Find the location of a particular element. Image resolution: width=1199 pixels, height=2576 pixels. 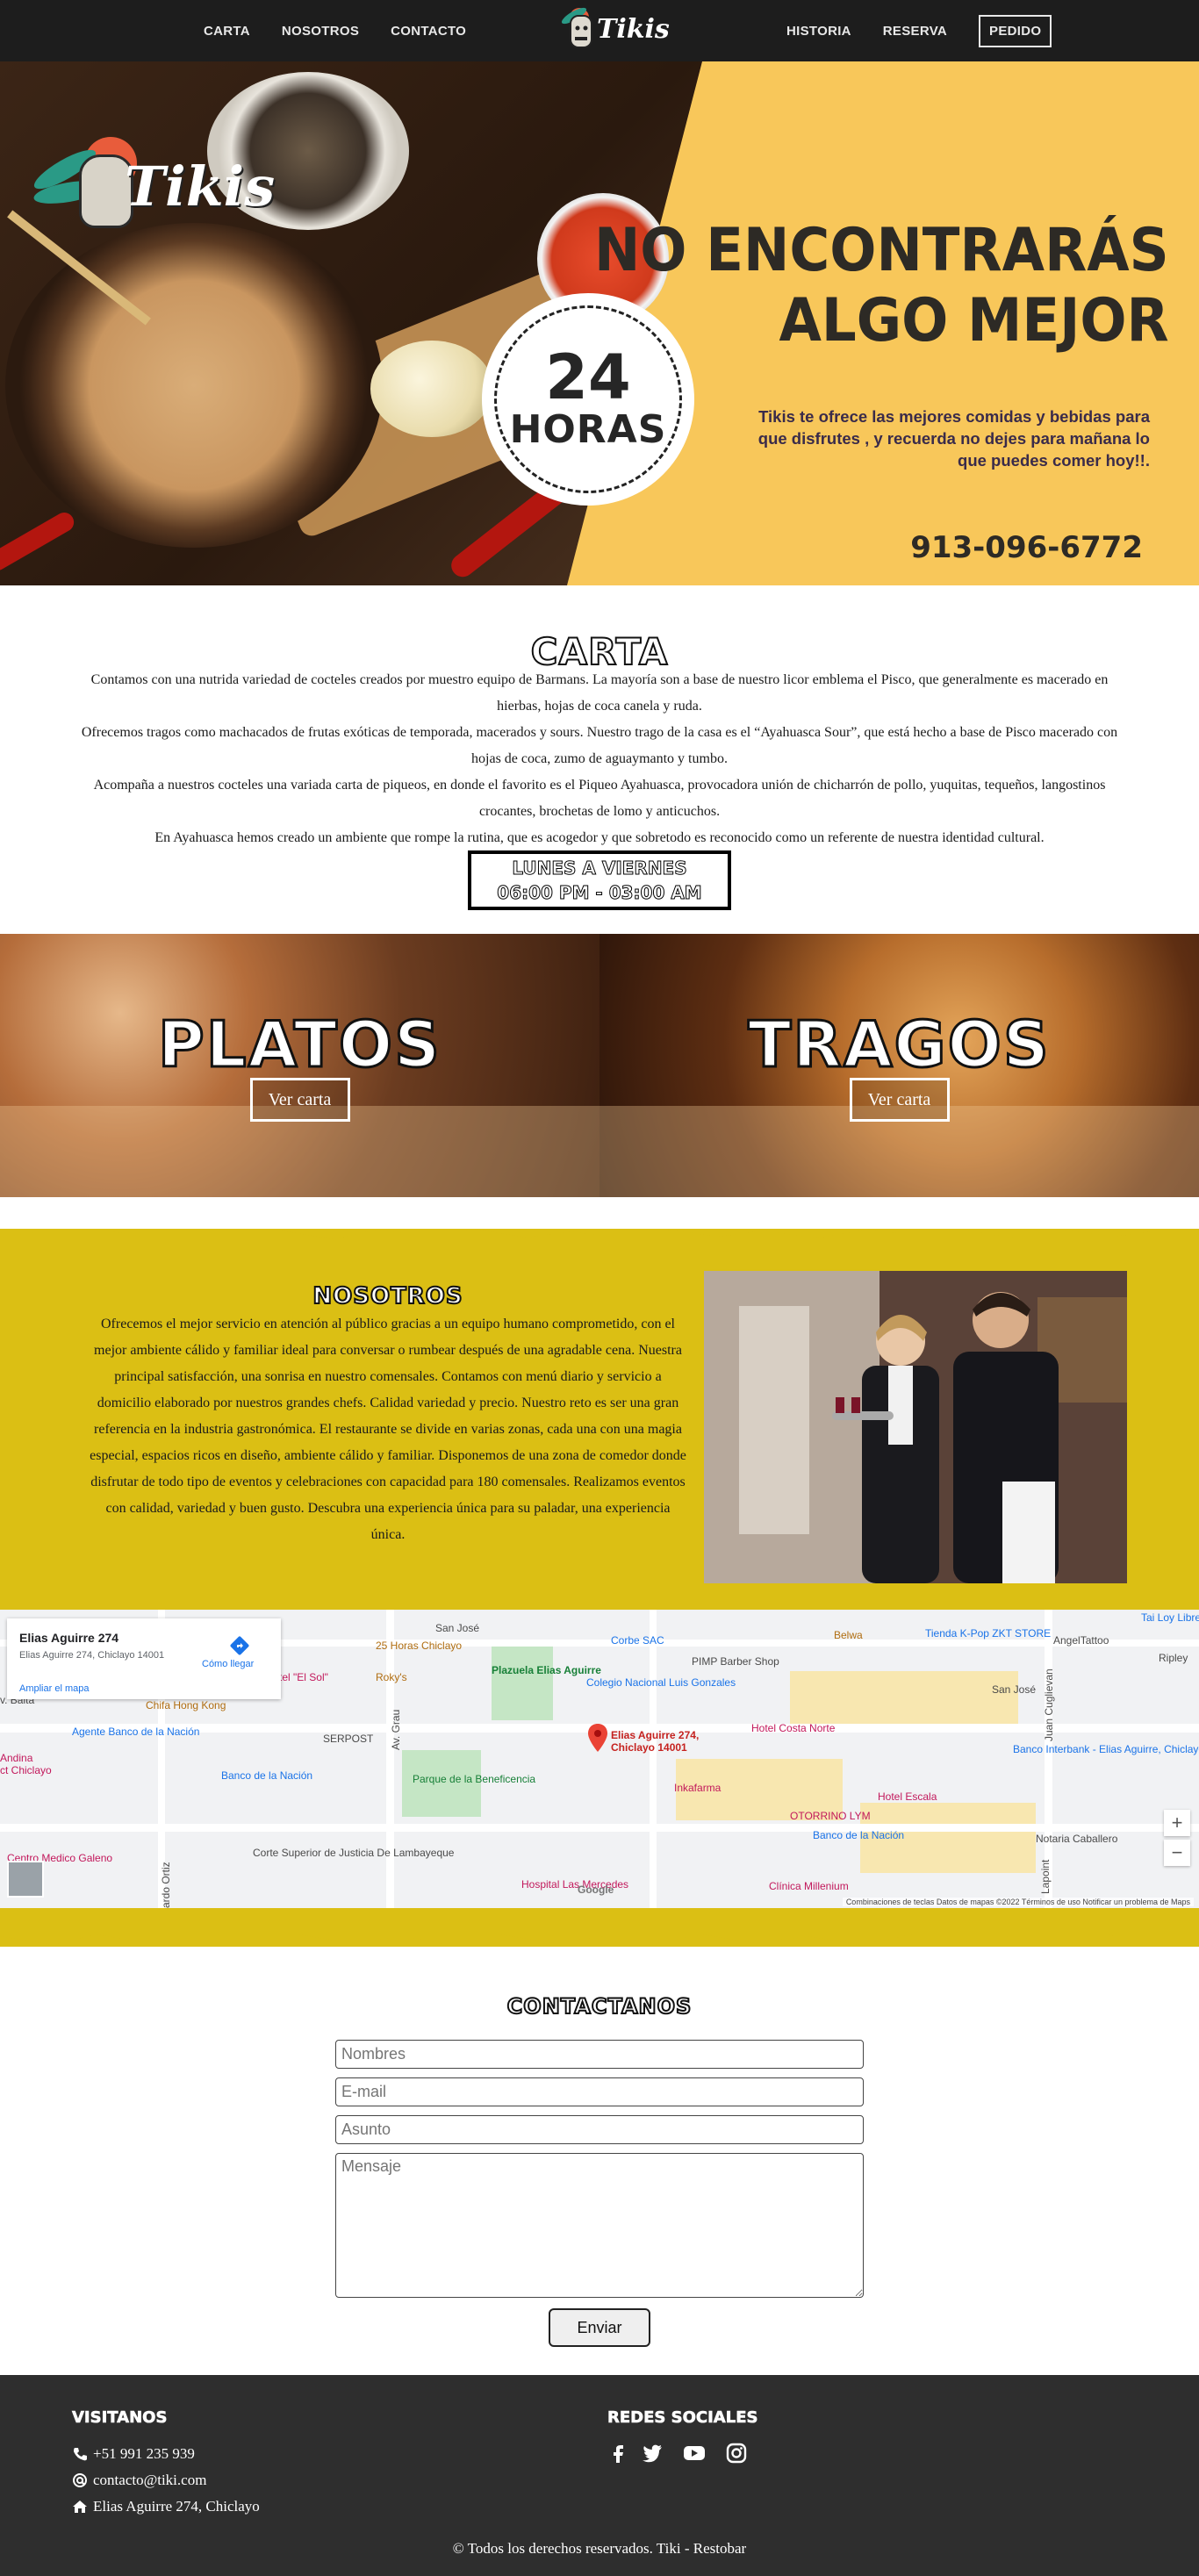

hero-headline: NO ENCONTRARÁS ALGO MEJOR is located at coordinates (881, 286).